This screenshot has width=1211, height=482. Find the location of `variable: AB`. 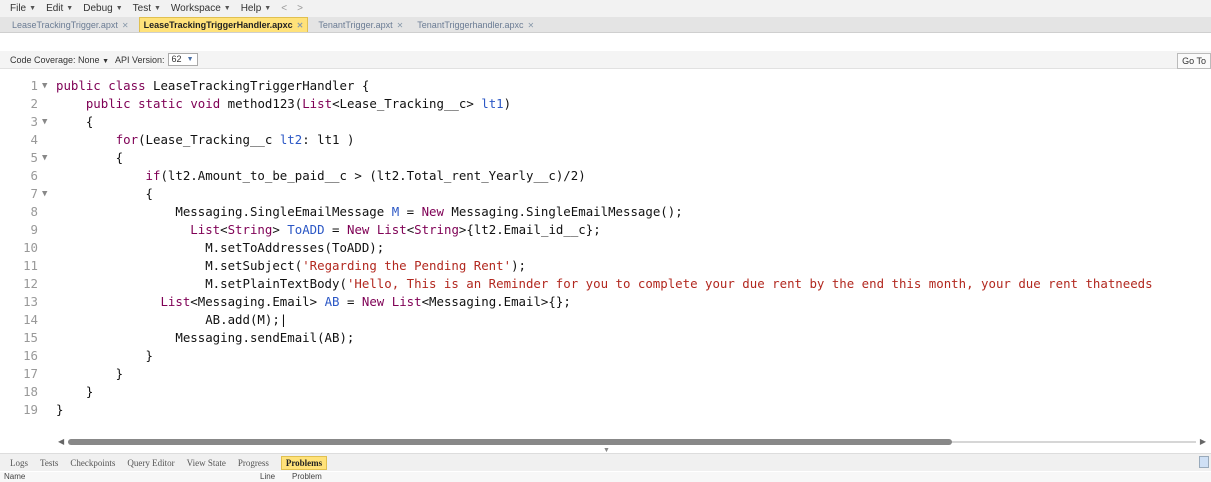

variable: AB is located at coordinates (332, 301).